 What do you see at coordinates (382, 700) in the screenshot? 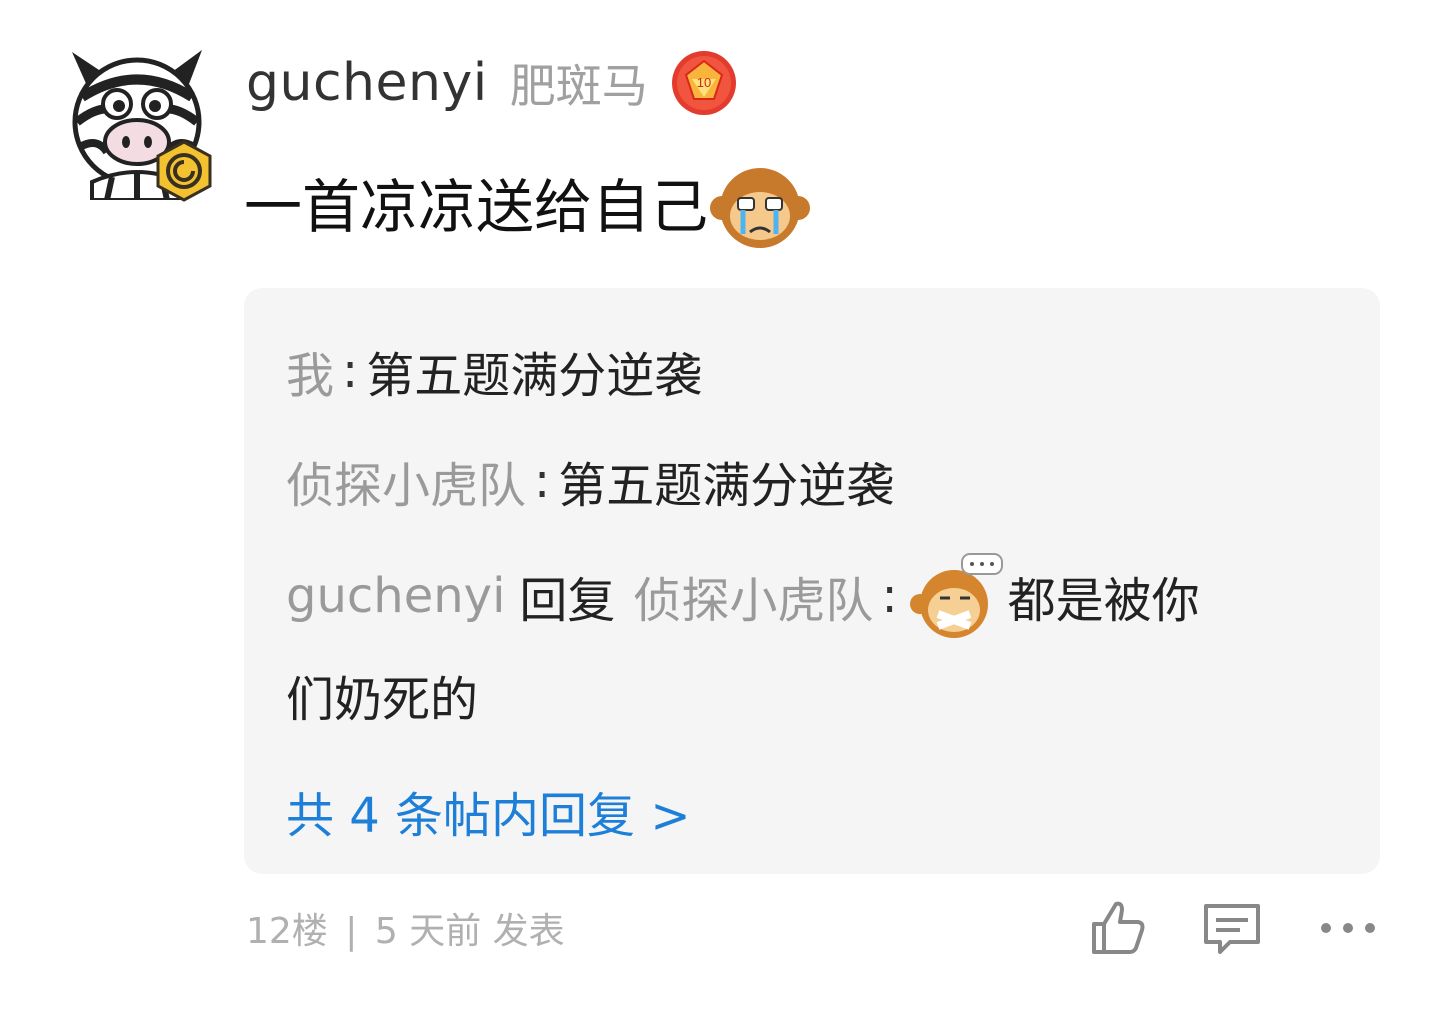
I see `reply-text: 们奶死的` at bounding box center [382, 700].